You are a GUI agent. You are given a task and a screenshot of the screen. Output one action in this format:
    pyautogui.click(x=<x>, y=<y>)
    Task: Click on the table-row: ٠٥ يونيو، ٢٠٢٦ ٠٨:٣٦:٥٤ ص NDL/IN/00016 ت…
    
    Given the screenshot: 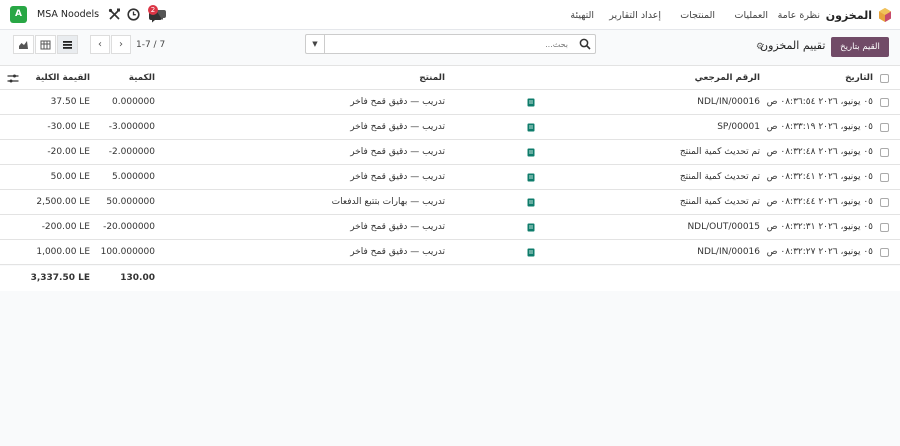 What is the action you would take?
    pyautogui.click(x=450, y=102)
    